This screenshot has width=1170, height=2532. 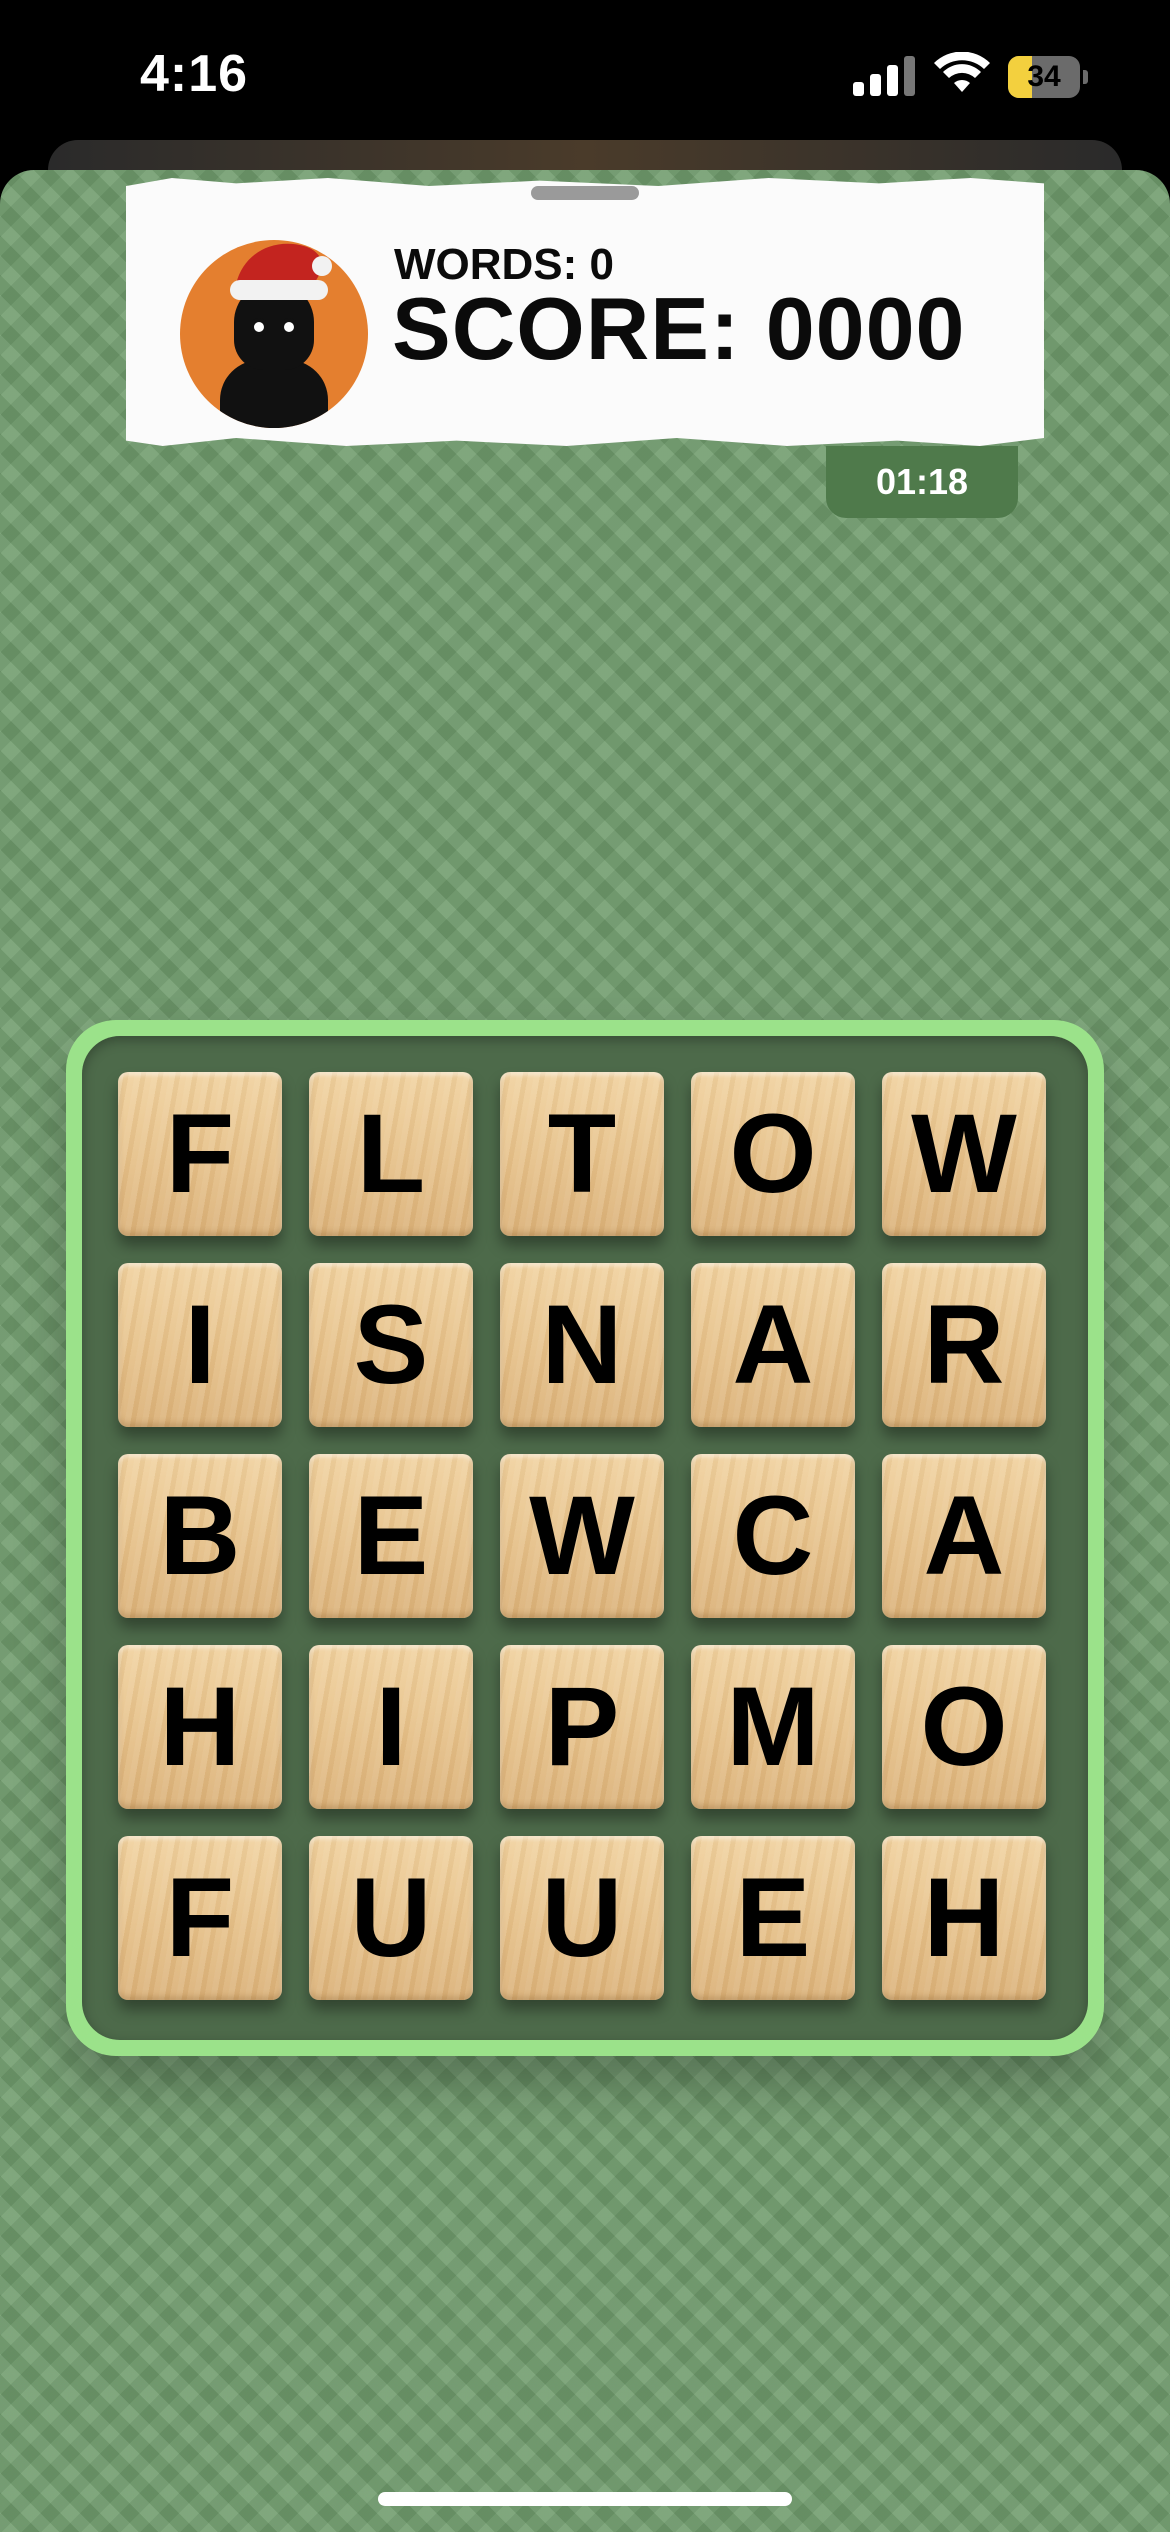 What do you see at coordinates (773, 1727) in the screenshot?
I see `letter-tile: M` at bounding box center [773, 1727].